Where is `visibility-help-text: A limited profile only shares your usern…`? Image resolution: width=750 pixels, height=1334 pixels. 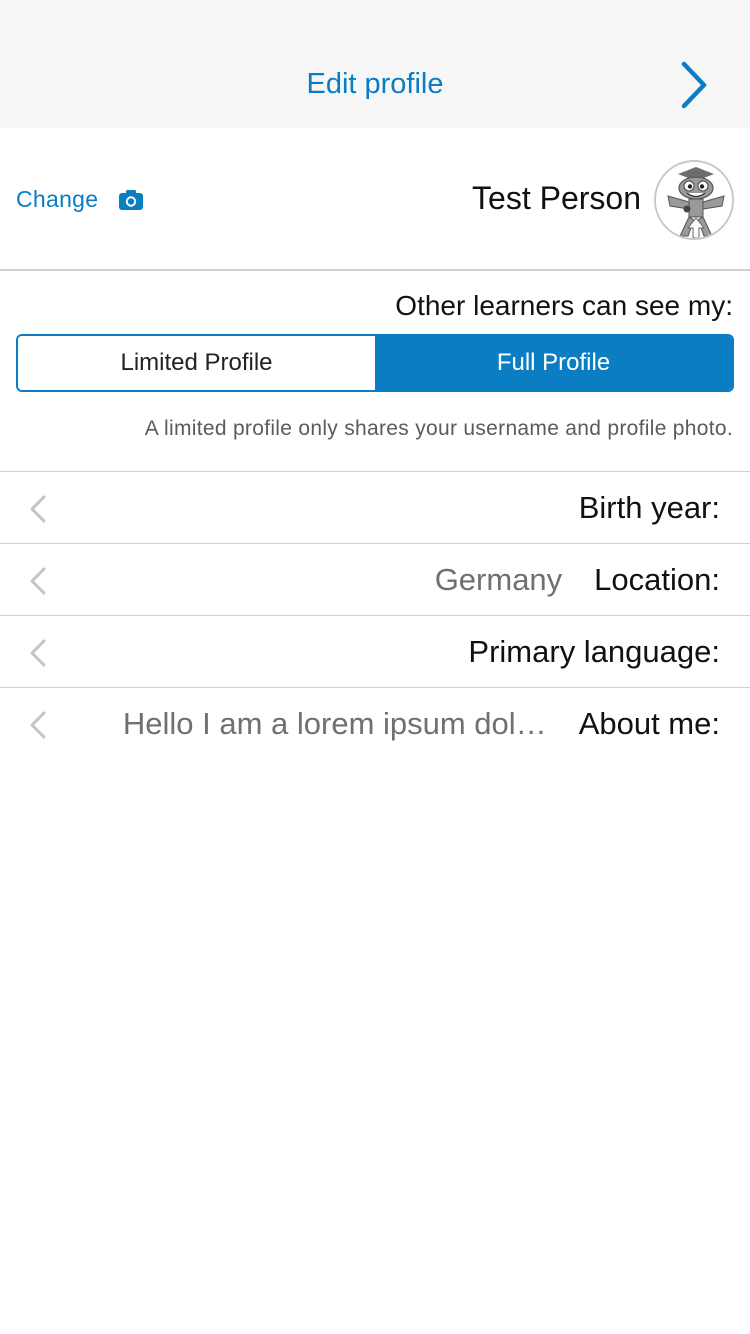 visibility-help-text: A limited profile only shares your usern… is located at coordinates (438, 428).